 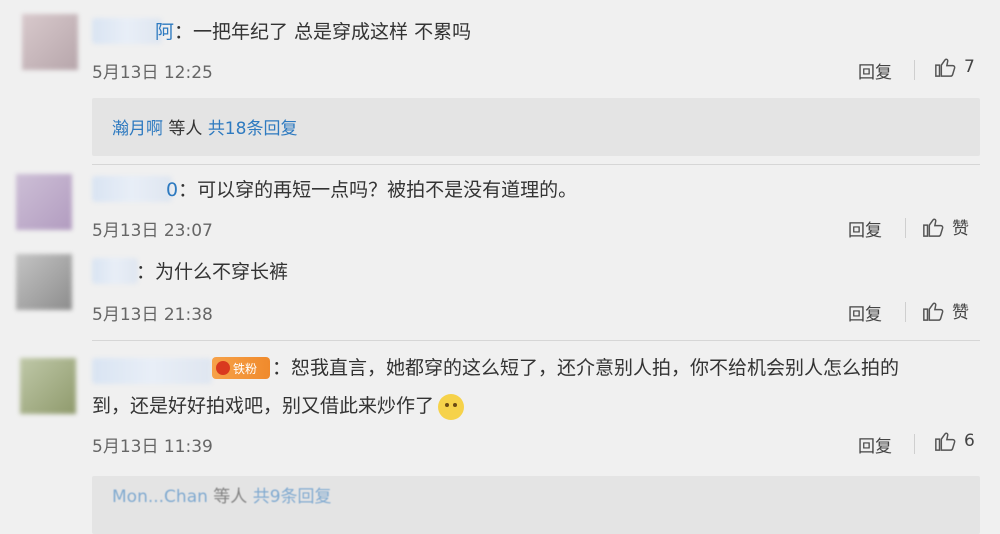 I want to click on comment-time: 5月13日 11:39, so click(x=152, y=447).